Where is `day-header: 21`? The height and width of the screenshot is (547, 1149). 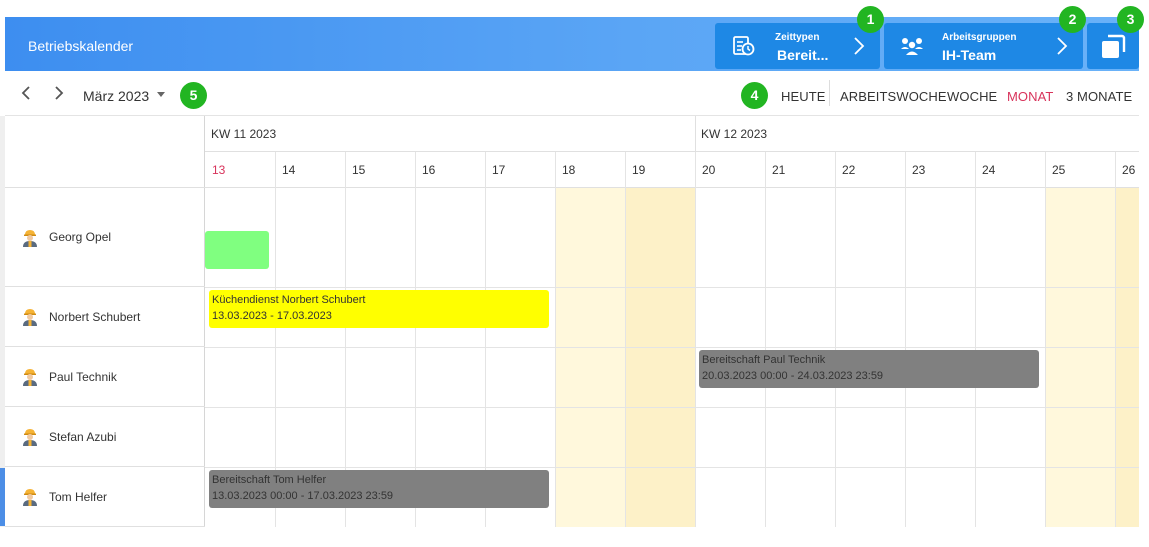 day-header: 21 is located at coordinates (800, 170).